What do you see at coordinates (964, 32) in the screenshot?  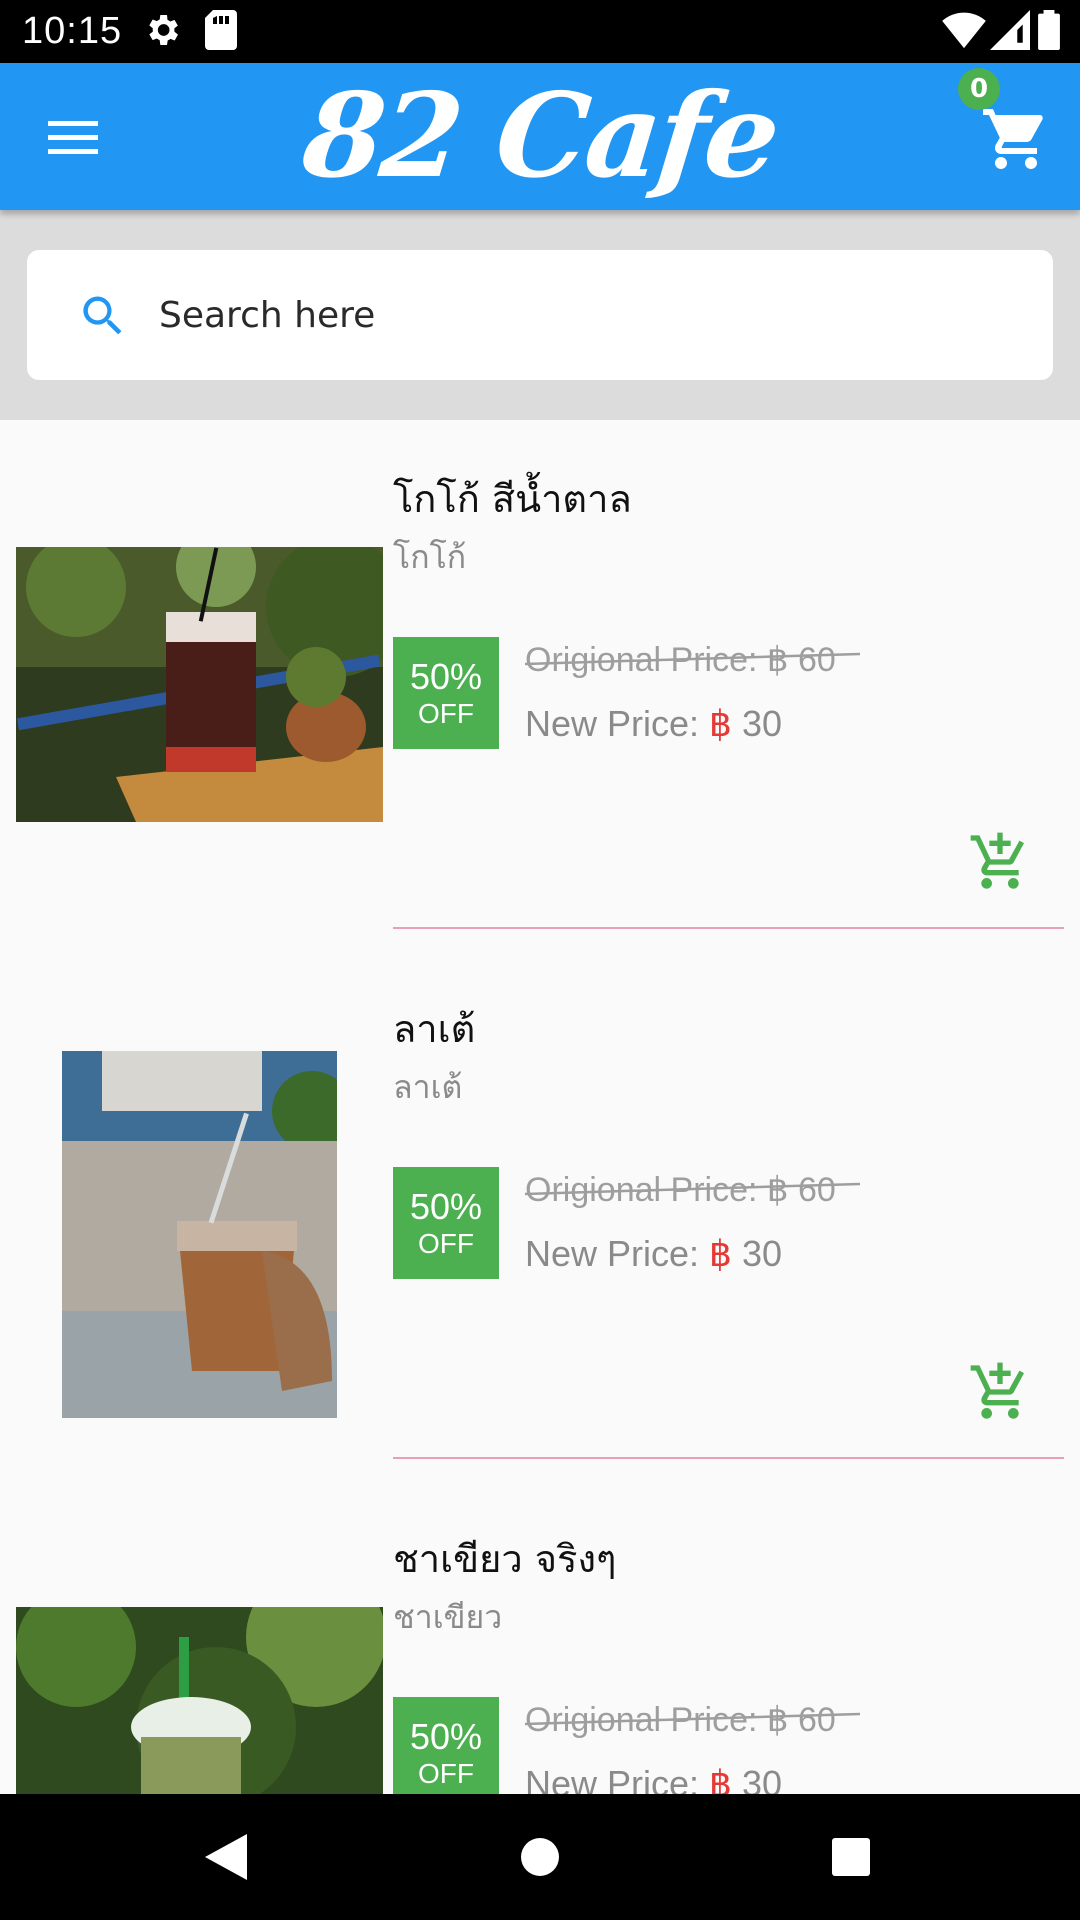 I see `wifi-icon` at bounding box center [964, 32].